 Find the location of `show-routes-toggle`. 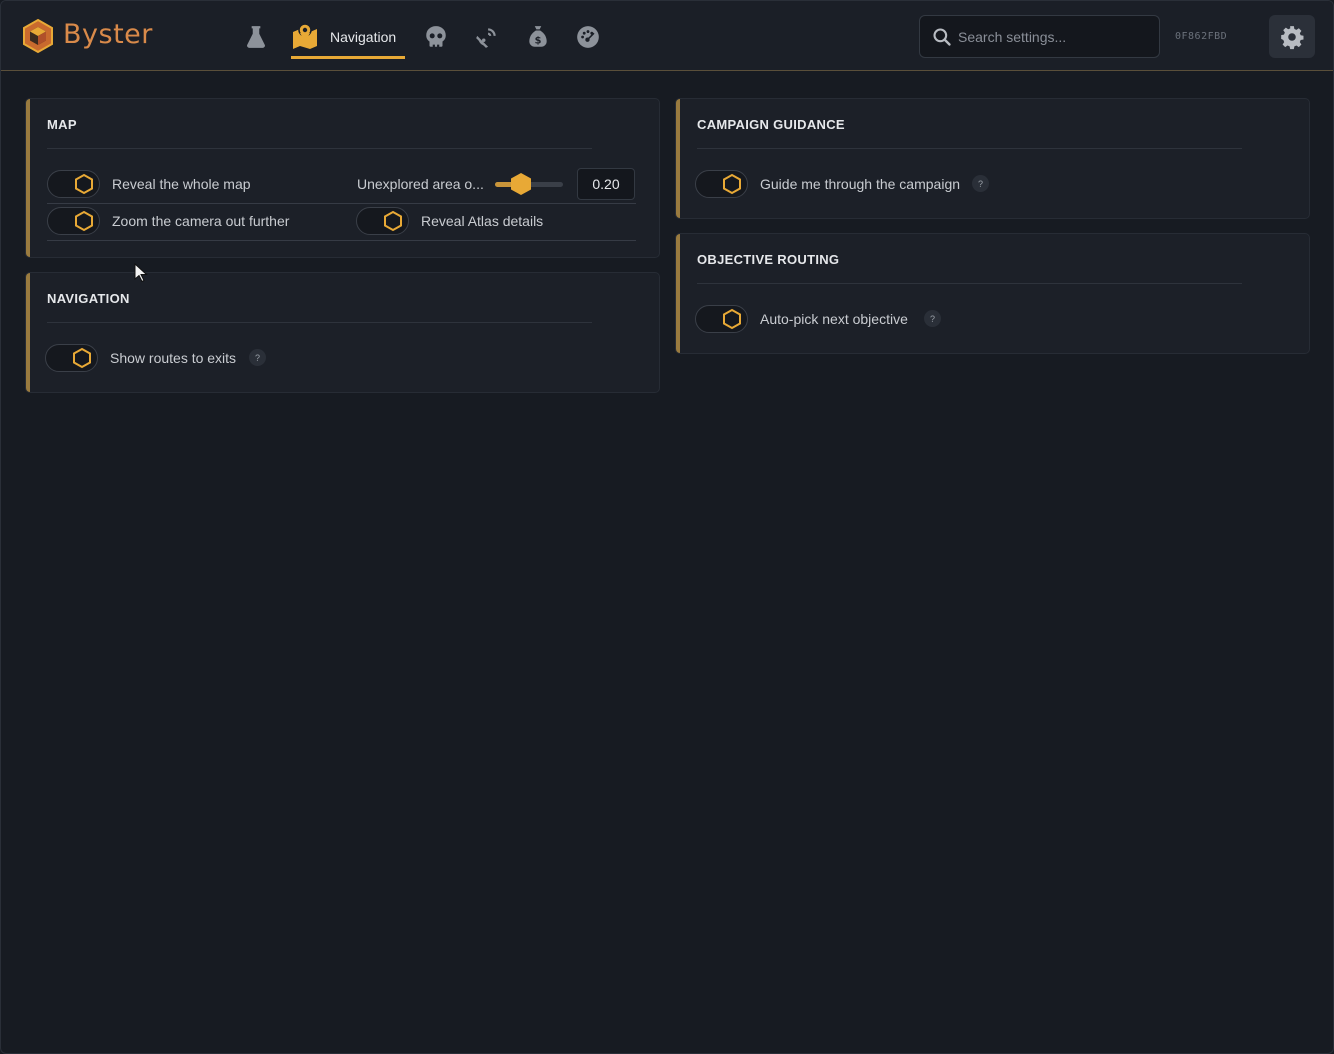

show-routes-toggle is located at coordinates (71, 358).